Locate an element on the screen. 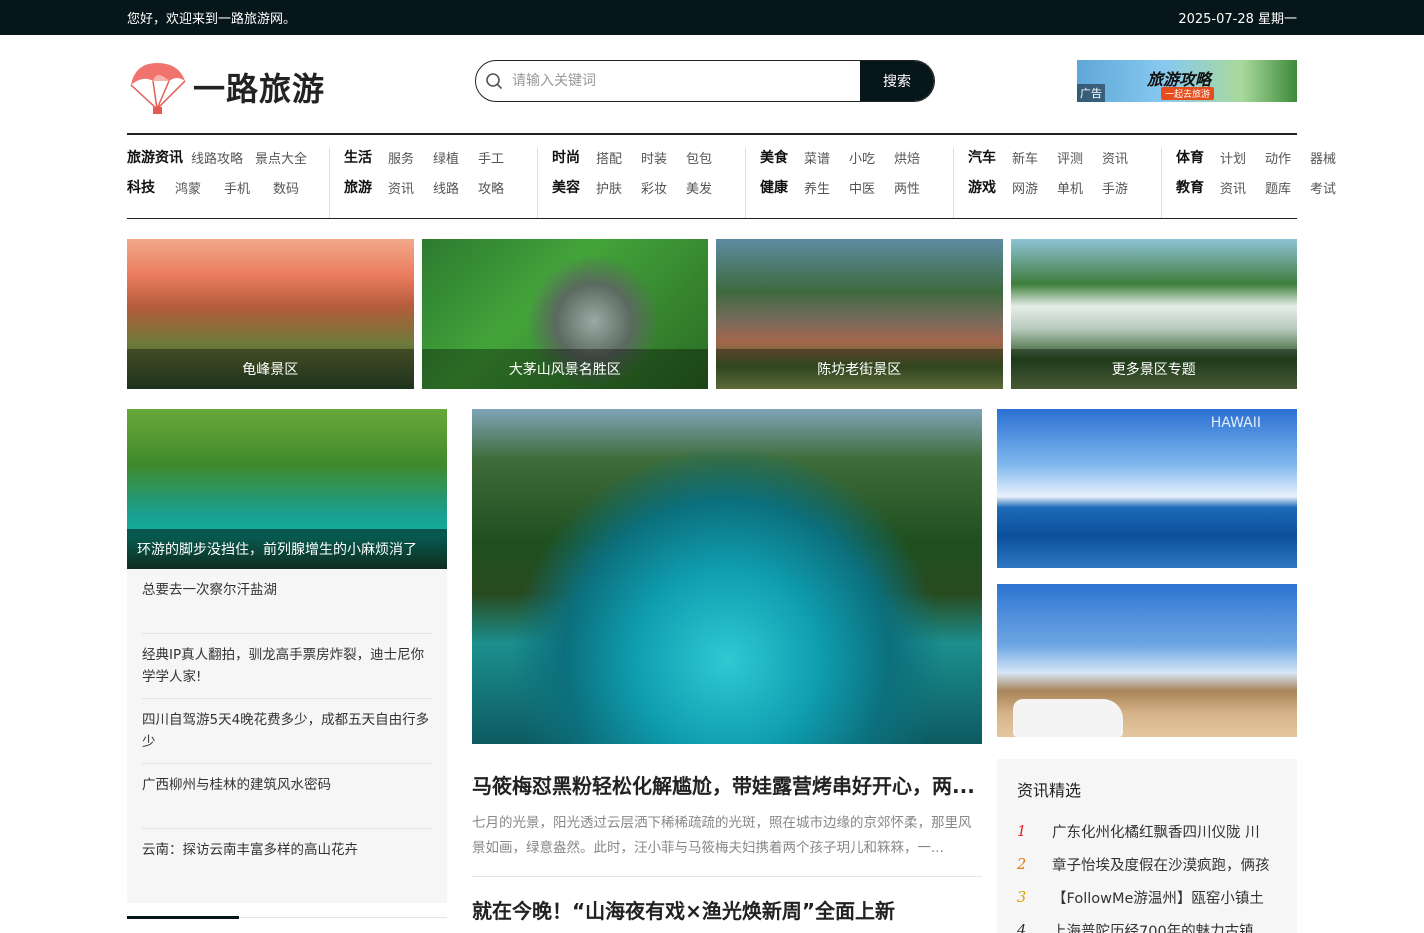 The height and width of the screenshot is (933, 1424). parachute-icon is located at coordinates (158, 88).